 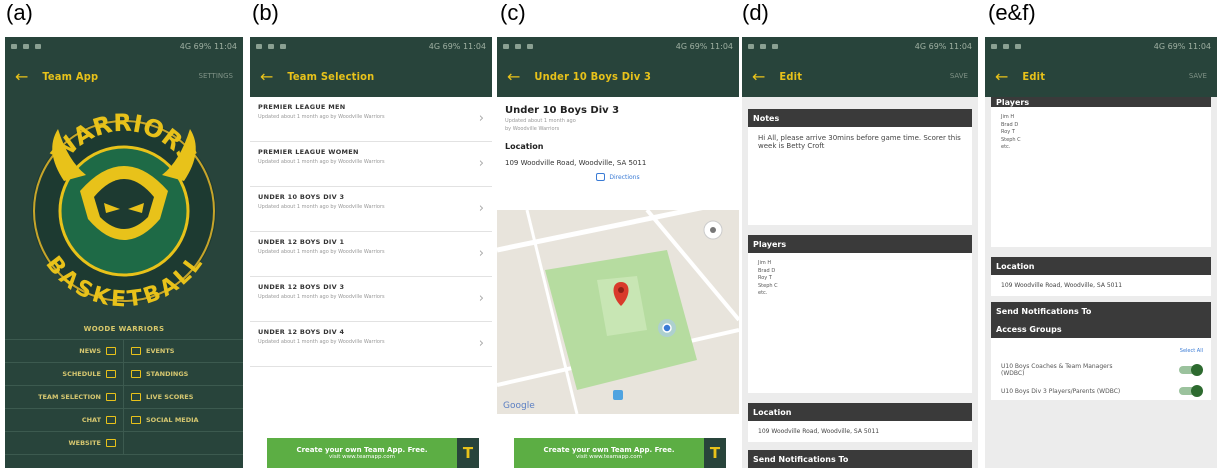 What do you see at coordinates (1008, 117) in the screenshot?
I see `player-name: Jim H` at bounding box center [1008, 117].